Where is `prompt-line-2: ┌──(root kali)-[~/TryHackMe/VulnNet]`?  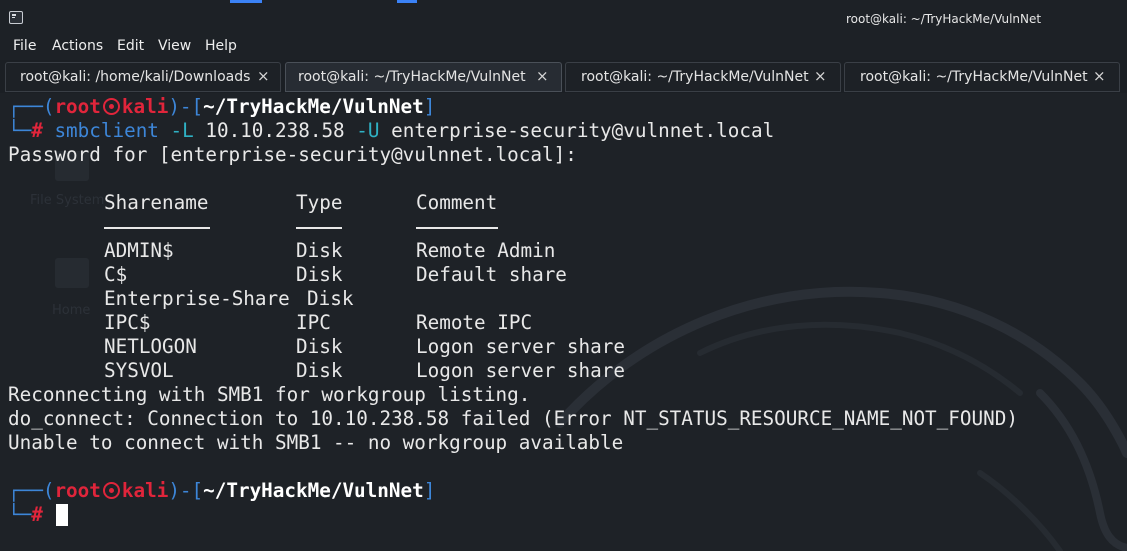 prompt-line-2: ┌──(root kali)-[~/TryHackMe/VulnNet] is located at coordinates (222, 490).